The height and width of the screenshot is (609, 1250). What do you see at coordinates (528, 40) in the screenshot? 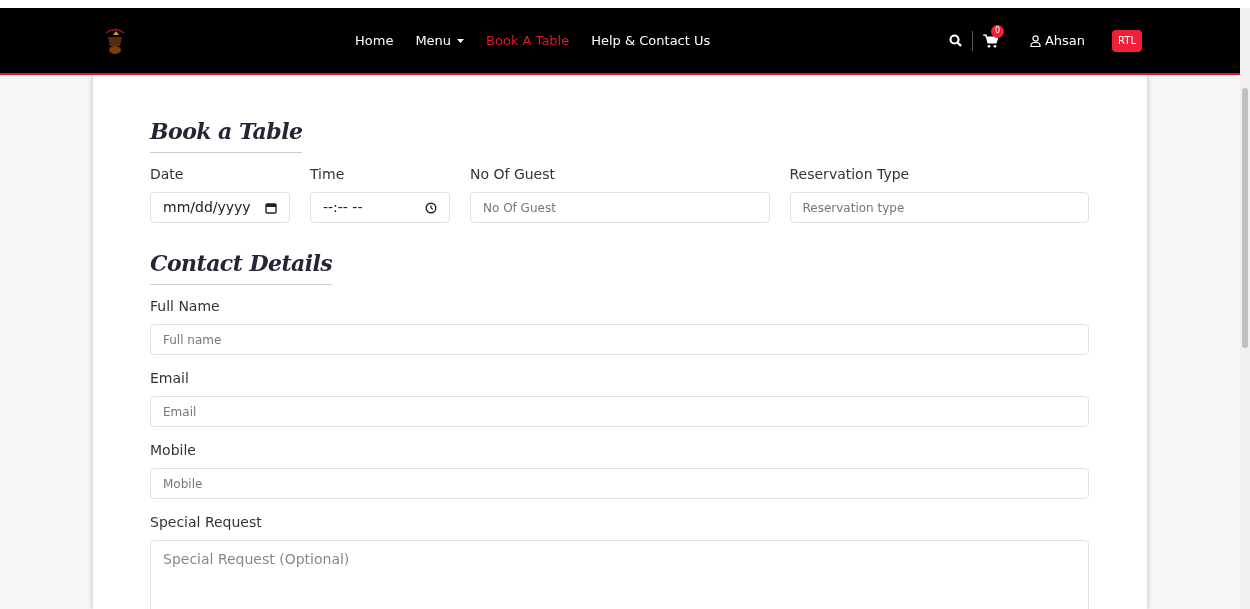
I see `nav-link: Book A Table` at bounding box center [528, 40].